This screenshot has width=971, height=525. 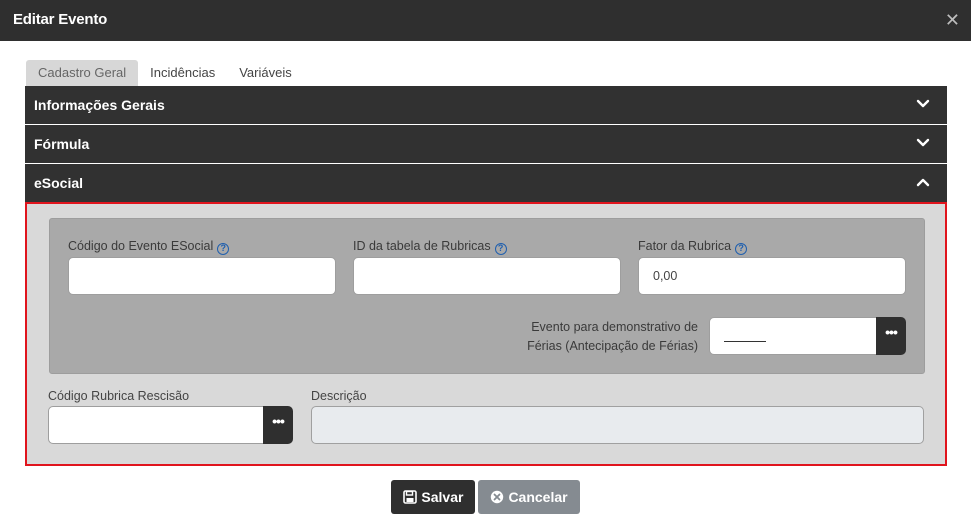 I want to click on chevron-up-icon, so click(x=923, y=182).